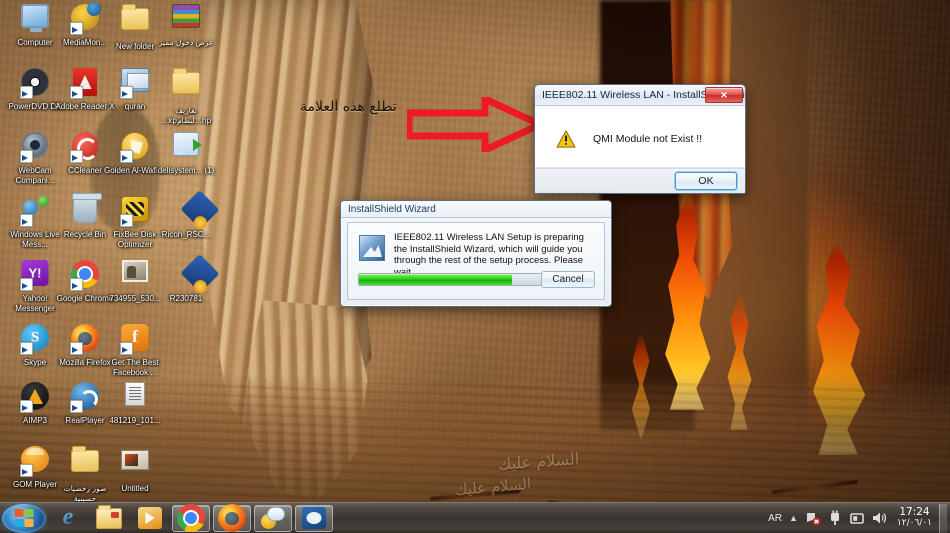 Image resolution: width=950 pixels, height=533 pixels. I want to click on windows-media-player-icon, so click(150, 518).